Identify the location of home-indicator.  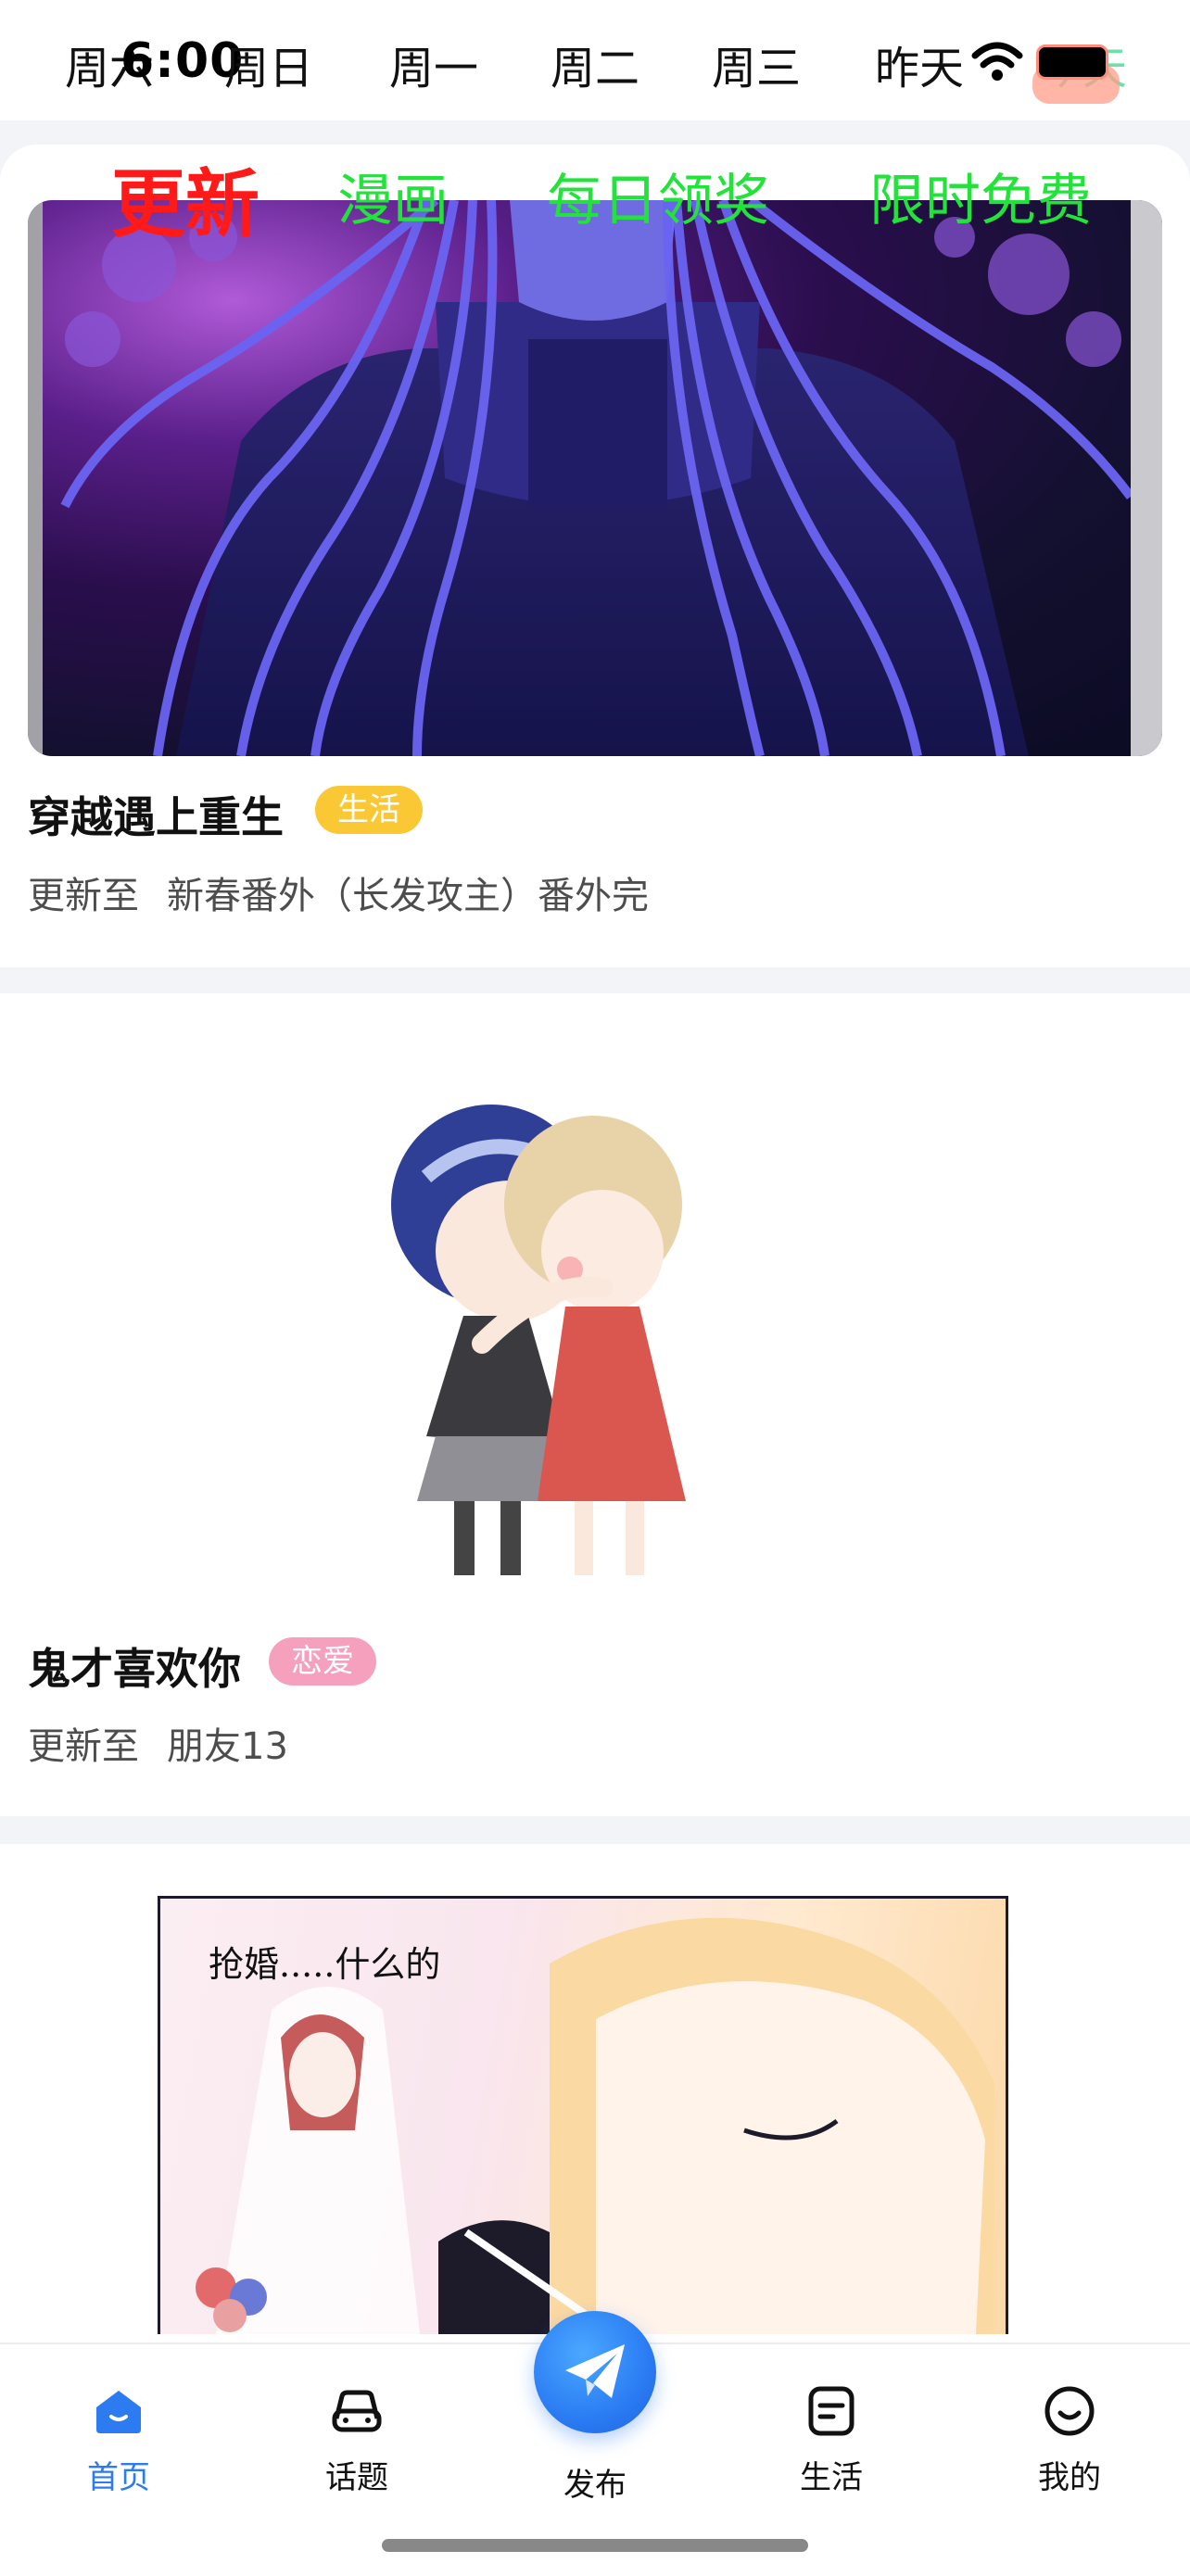
(595, 2545).